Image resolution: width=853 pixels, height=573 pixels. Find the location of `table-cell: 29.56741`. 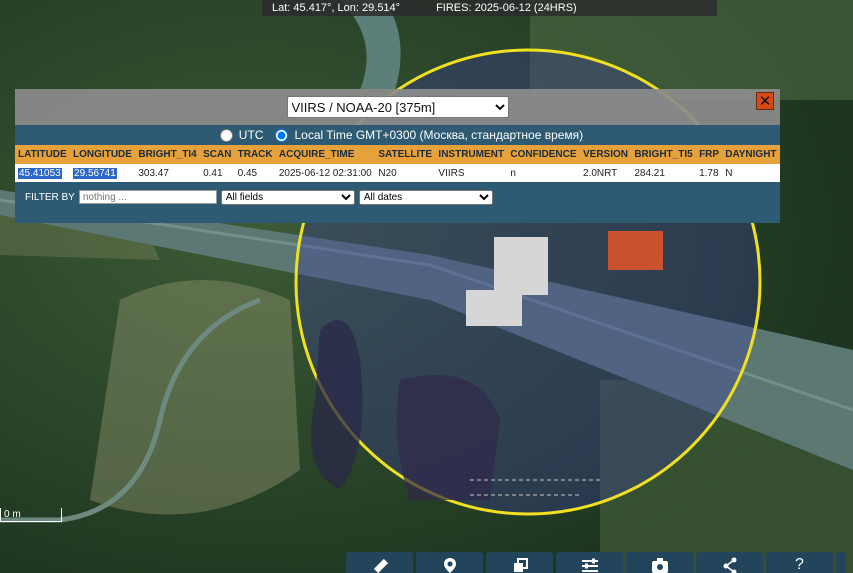

table-cell: 29.56741 is located at coordinates (103, 173).